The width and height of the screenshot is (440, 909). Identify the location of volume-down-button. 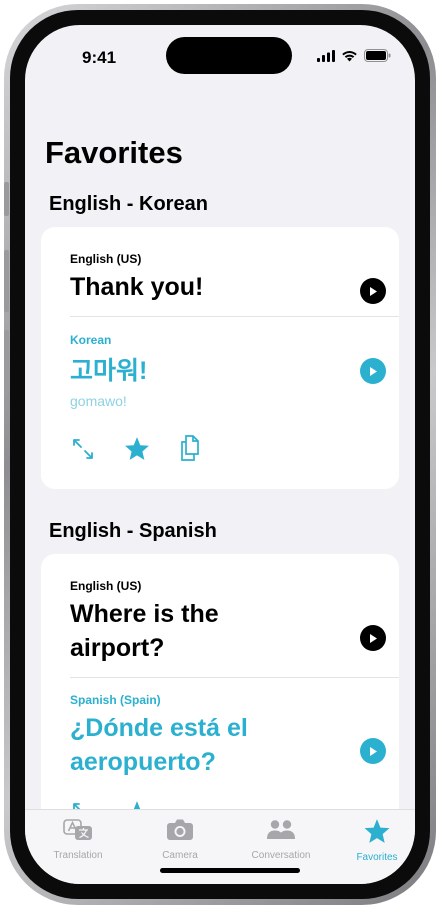
(6, 361).